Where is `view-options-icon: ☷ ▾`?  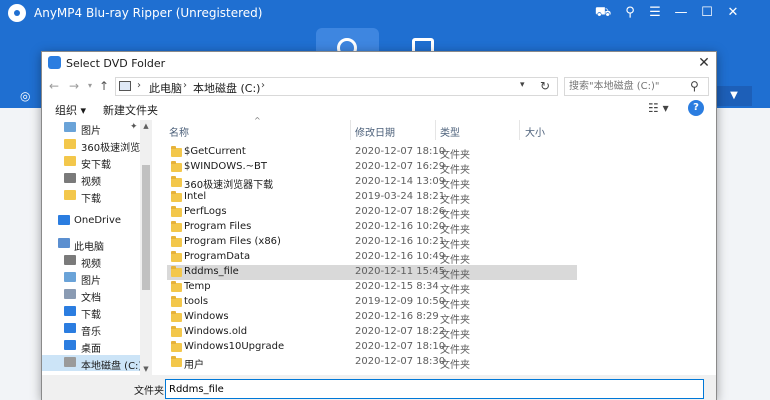 view-options-icon: ☷ ▾ is located at coordinates (658, 108).